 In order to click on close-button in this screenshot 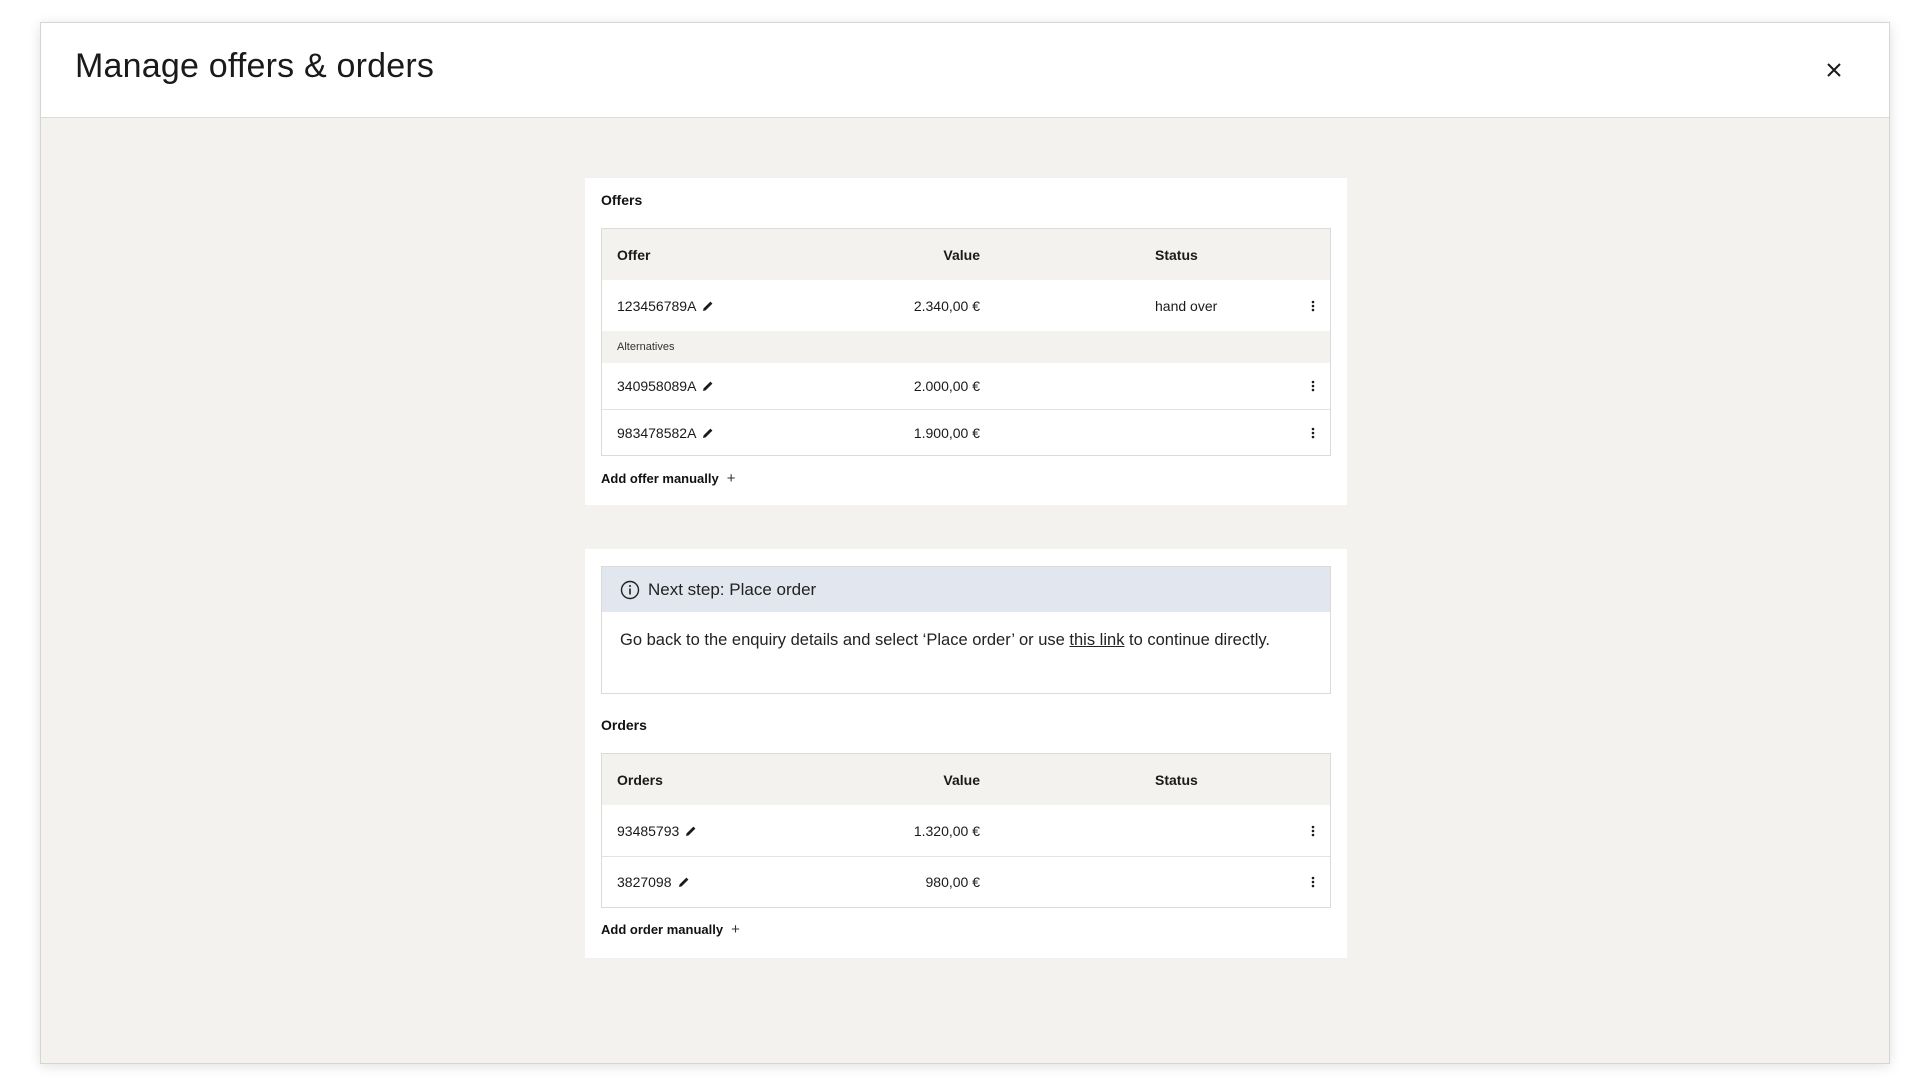, I will do `click(1834, 70)`.